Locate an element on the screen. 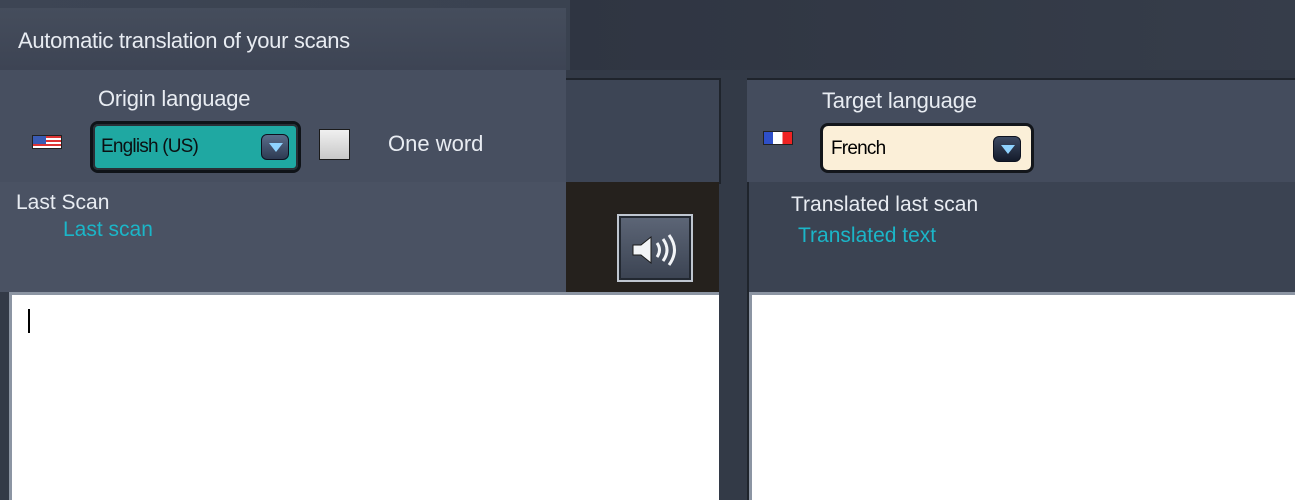  window-title: Automatic translation of your scans is located at coordinates (184, 40).